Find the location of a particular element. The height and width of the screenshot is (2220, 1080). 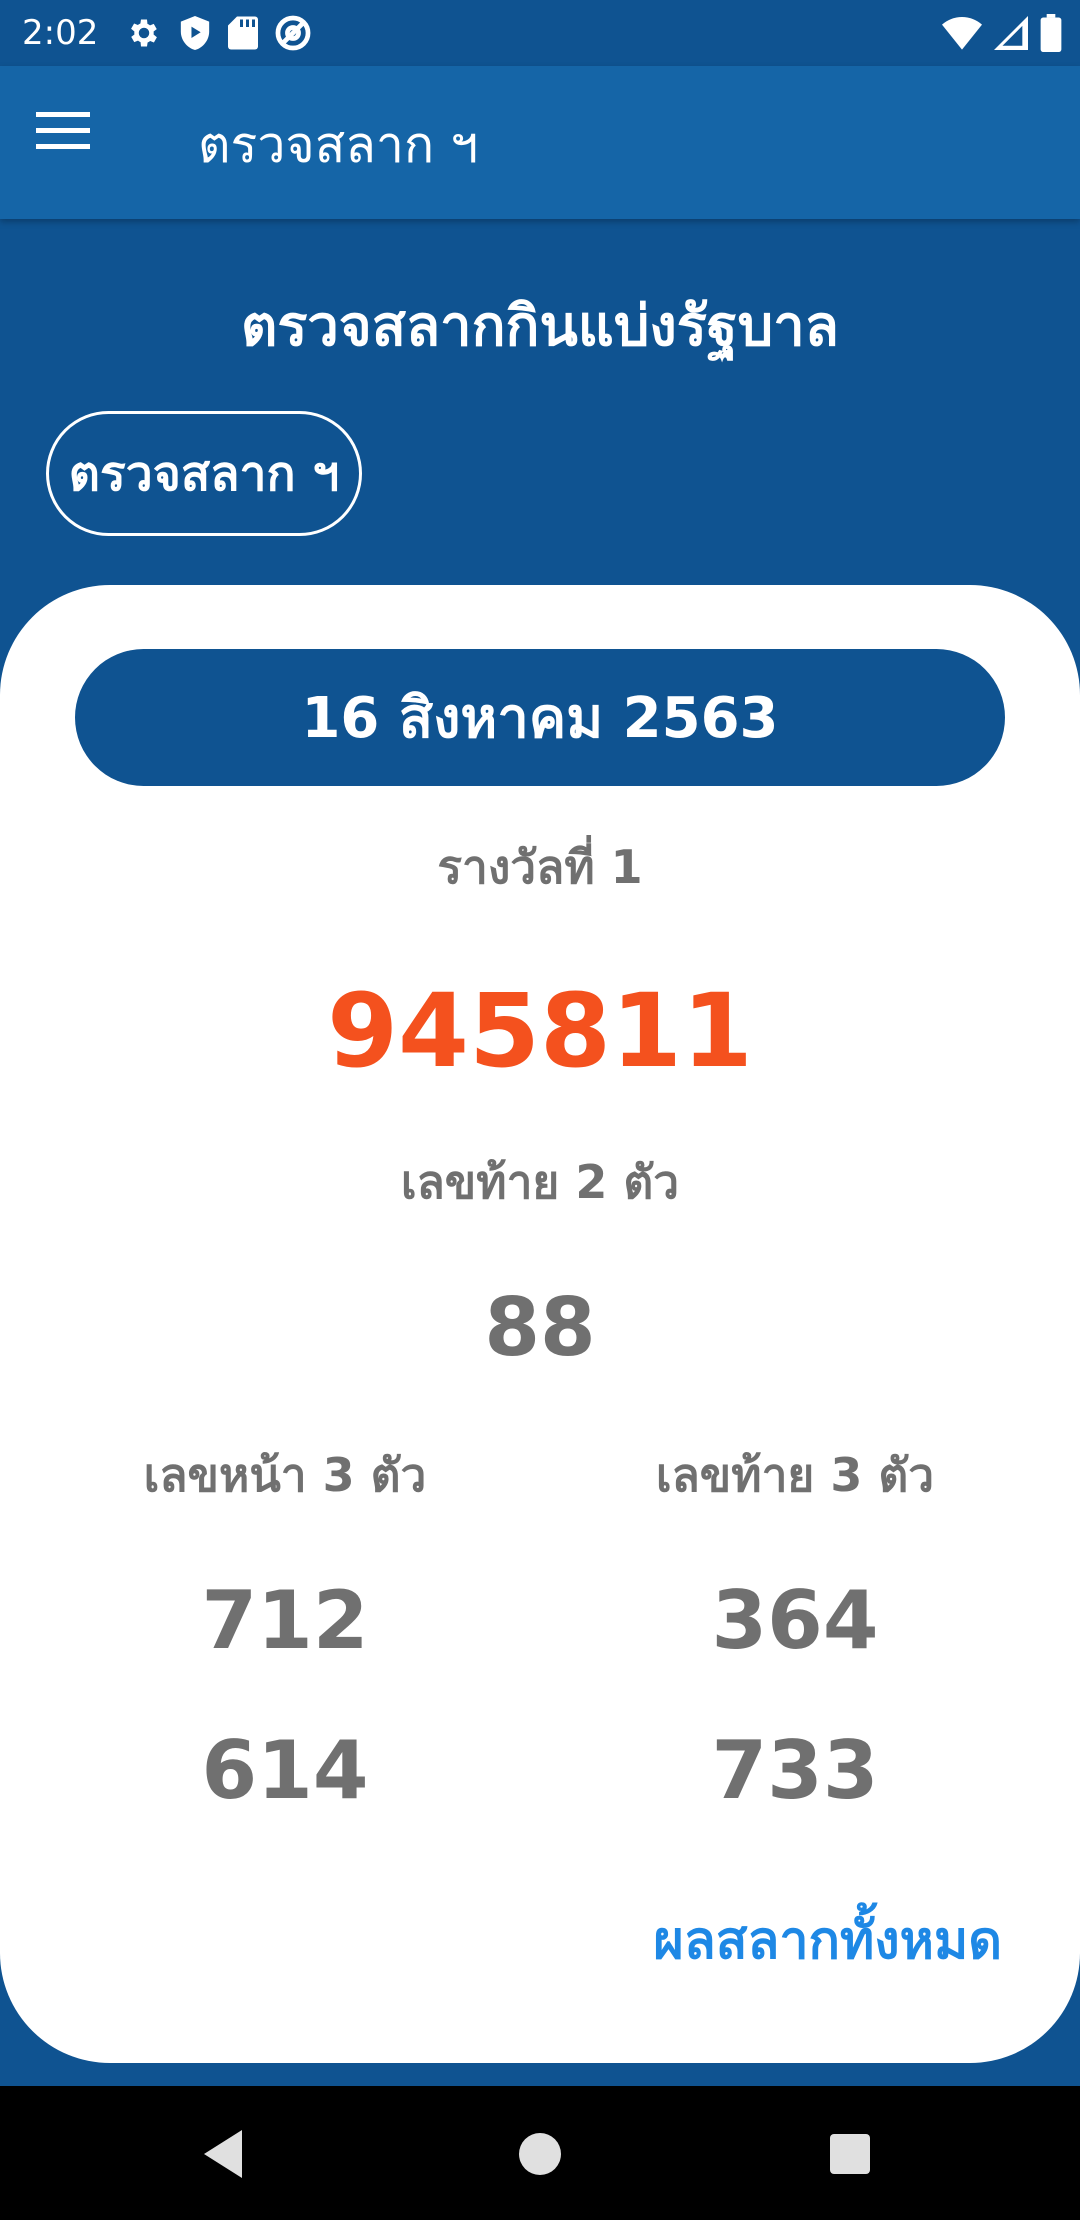

status-time: 2:02 is located at coordinates (60, 33).